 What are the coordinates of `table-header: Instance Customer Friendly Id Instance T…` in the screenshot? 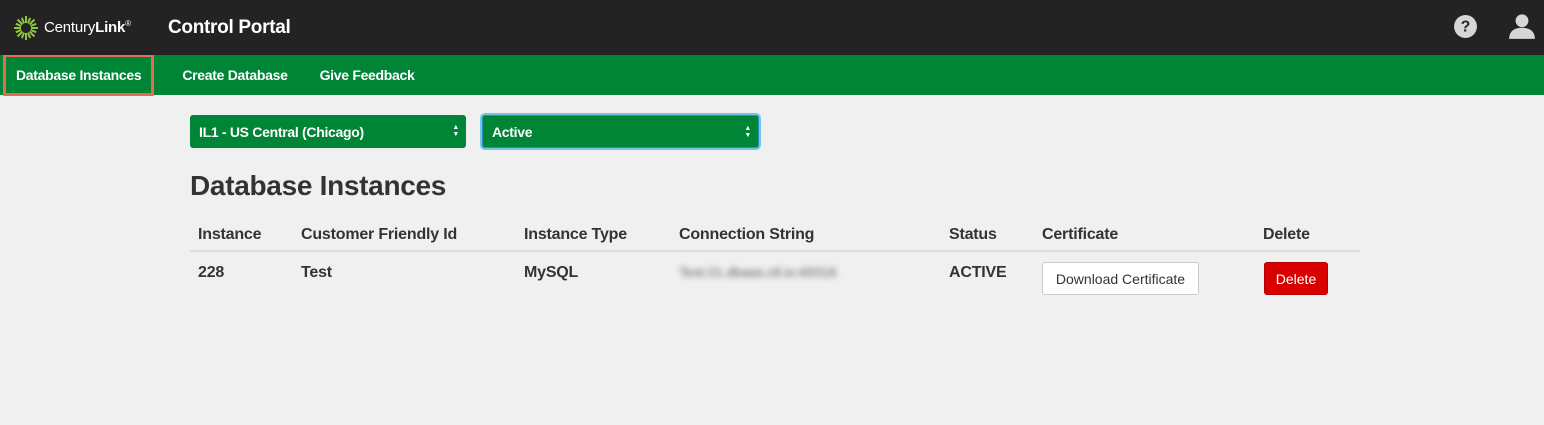 It's located at (775, 236).